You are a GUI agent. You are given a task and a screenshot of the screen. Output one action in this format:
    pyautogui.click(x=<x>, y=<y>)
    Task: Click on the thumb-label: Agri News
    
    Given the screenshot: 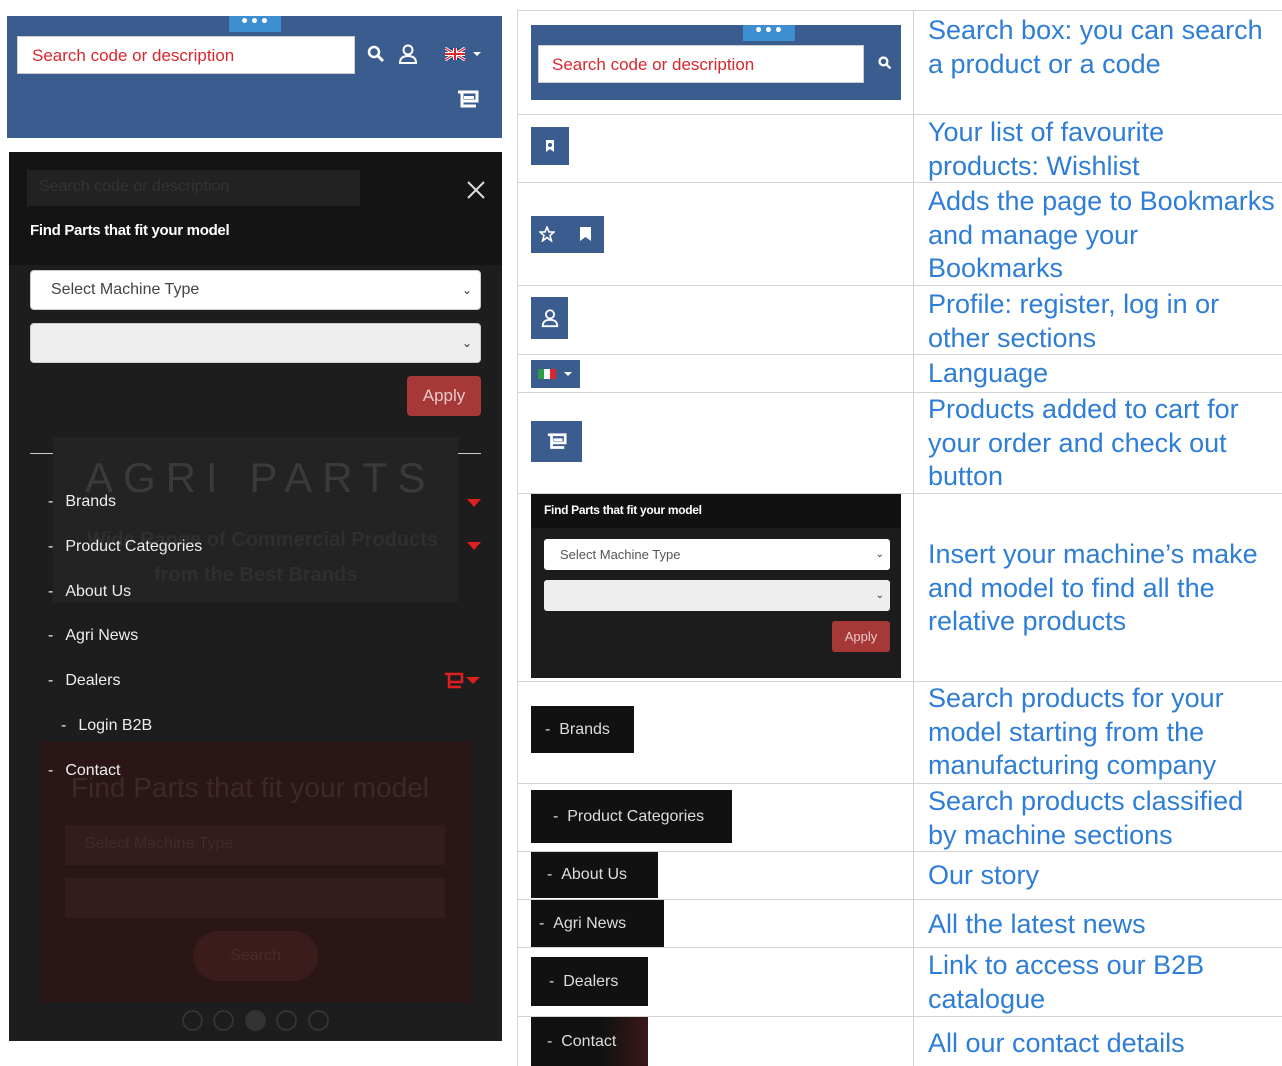 What is the action you would take?
    pyautogui.click(x=590, y=923)
    